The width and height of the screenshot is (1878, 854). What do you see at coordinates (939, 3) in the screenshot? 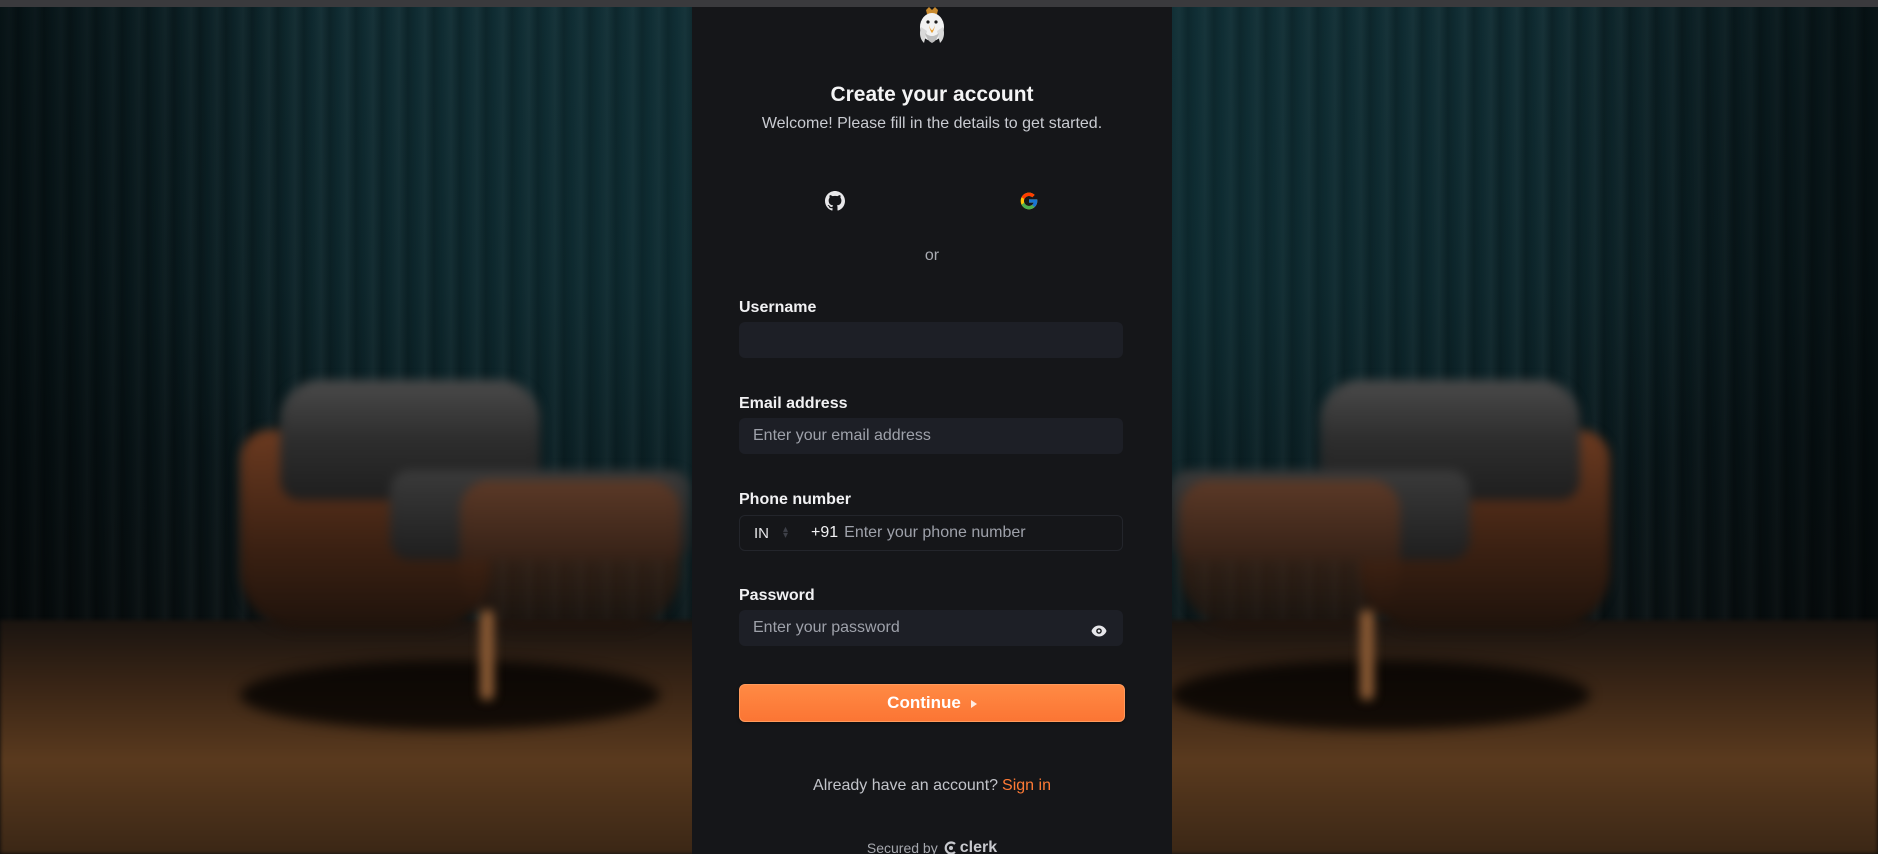
I see `browser-top-strip` at bounding box center [939, 3].